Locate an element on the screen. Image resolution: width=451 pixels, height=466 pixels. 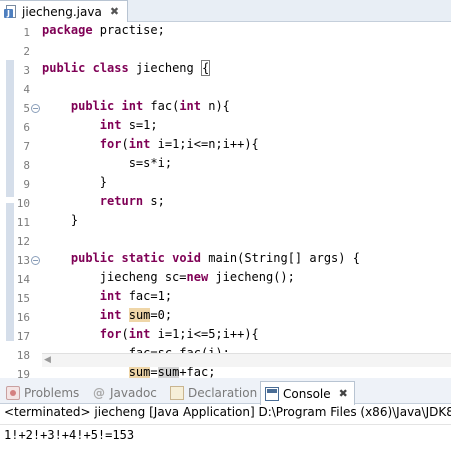
code-line: s=s*i; is located at coordinates (107, 165).